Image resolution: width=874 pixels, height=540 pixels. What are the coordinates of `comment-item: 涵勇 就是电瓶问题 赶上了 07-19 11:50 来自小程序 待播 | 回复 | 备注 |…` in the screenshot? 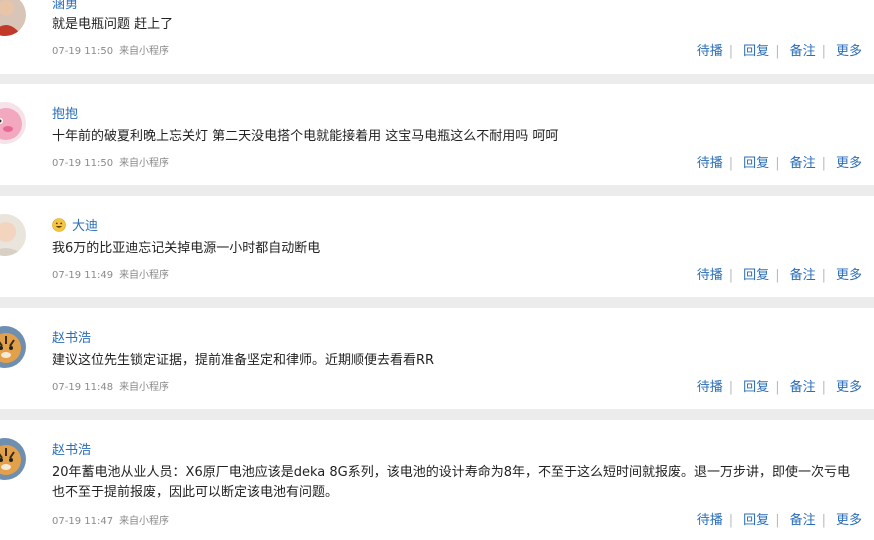 It's located at (437, 37).